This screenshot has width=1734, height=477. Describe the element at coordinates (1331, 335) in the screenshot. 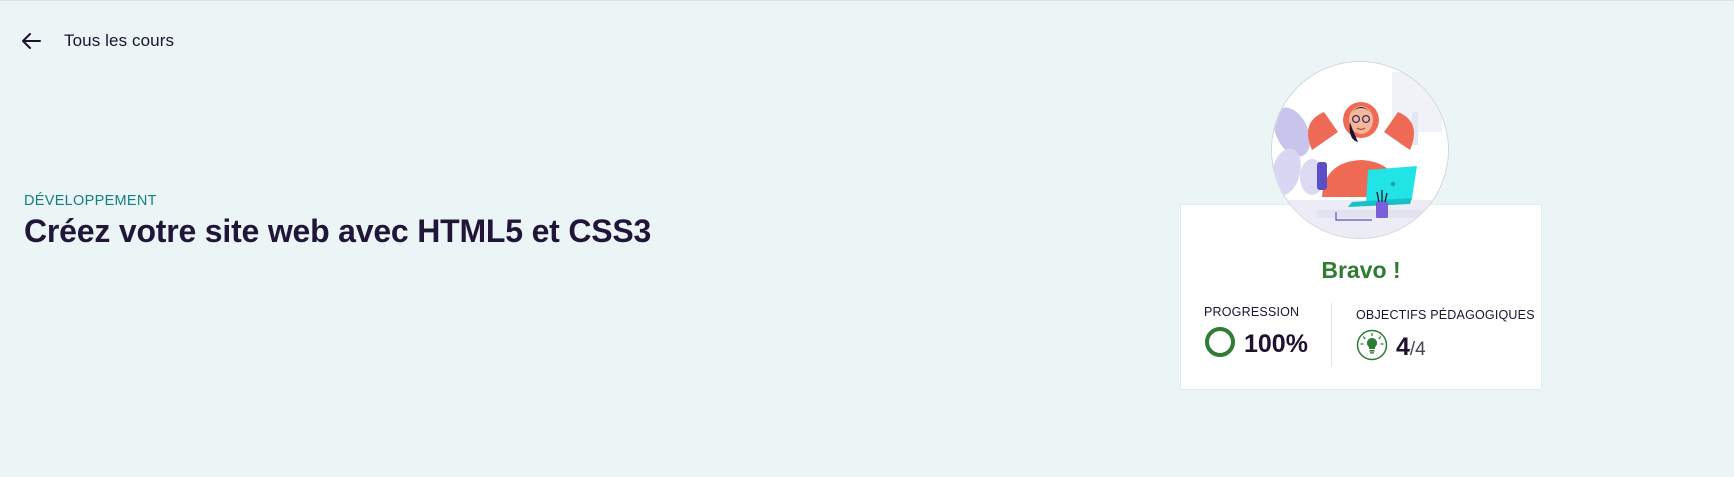

I see `stat-divider` at that location.